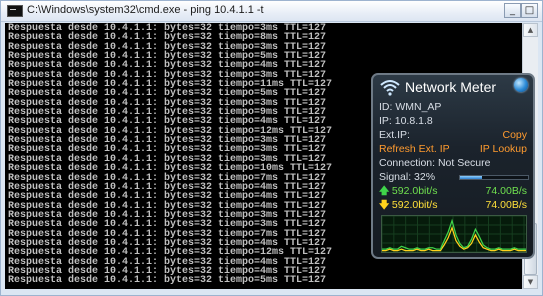 The width and height of the screenshot is (543, 296). Describe the element at coordinates (454, 177) in the screenshot. I see `signal-row: Signal: 32%` at that location.